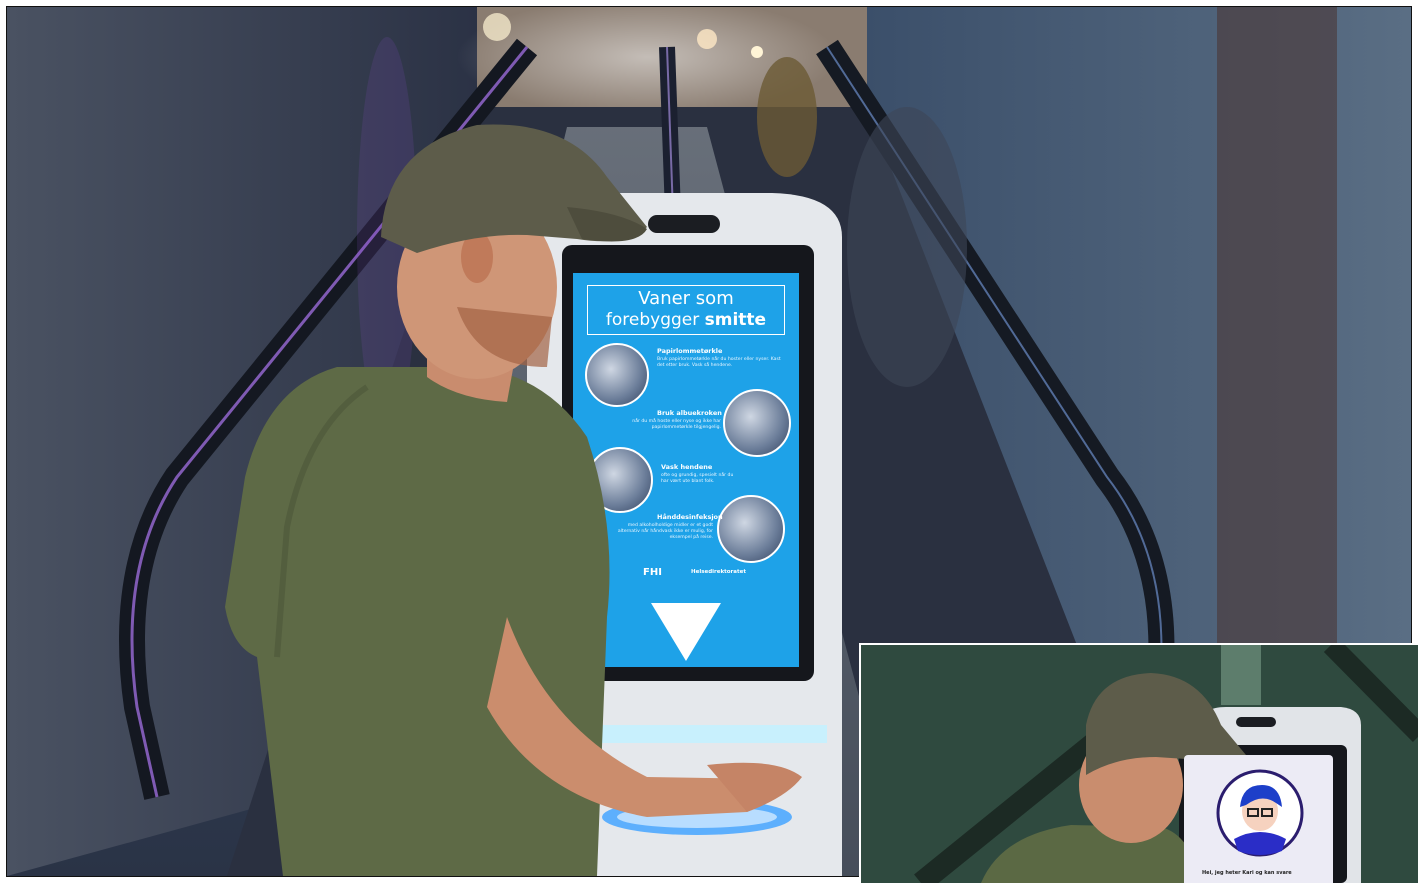  I want to click on avatar-icon, so click(1260, 813).